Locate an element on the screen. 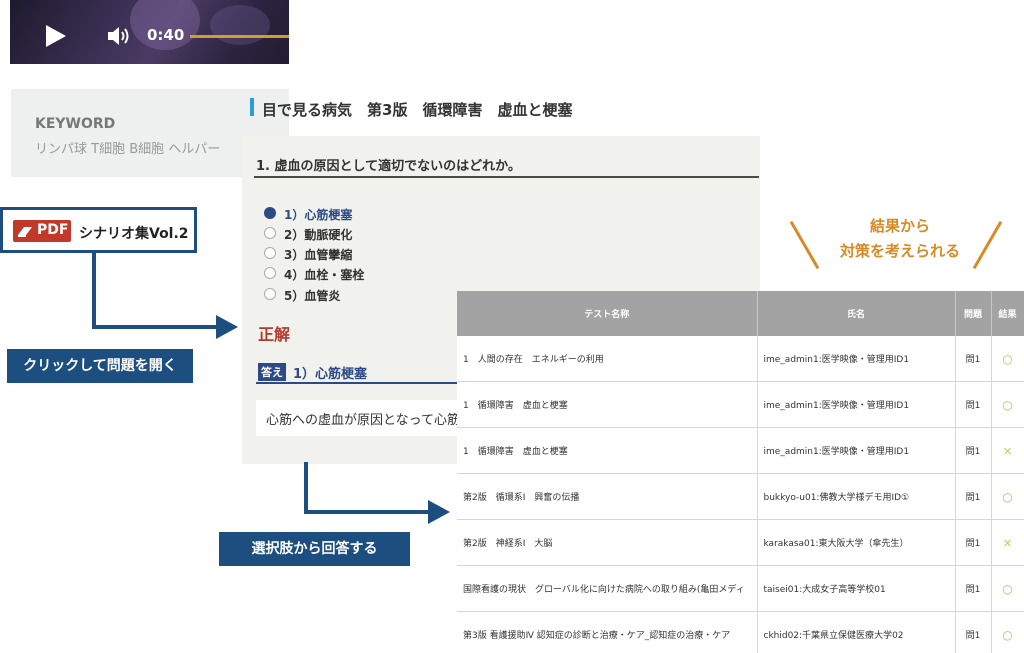  video-player: 0:40 is located at coordinates (149, 32).